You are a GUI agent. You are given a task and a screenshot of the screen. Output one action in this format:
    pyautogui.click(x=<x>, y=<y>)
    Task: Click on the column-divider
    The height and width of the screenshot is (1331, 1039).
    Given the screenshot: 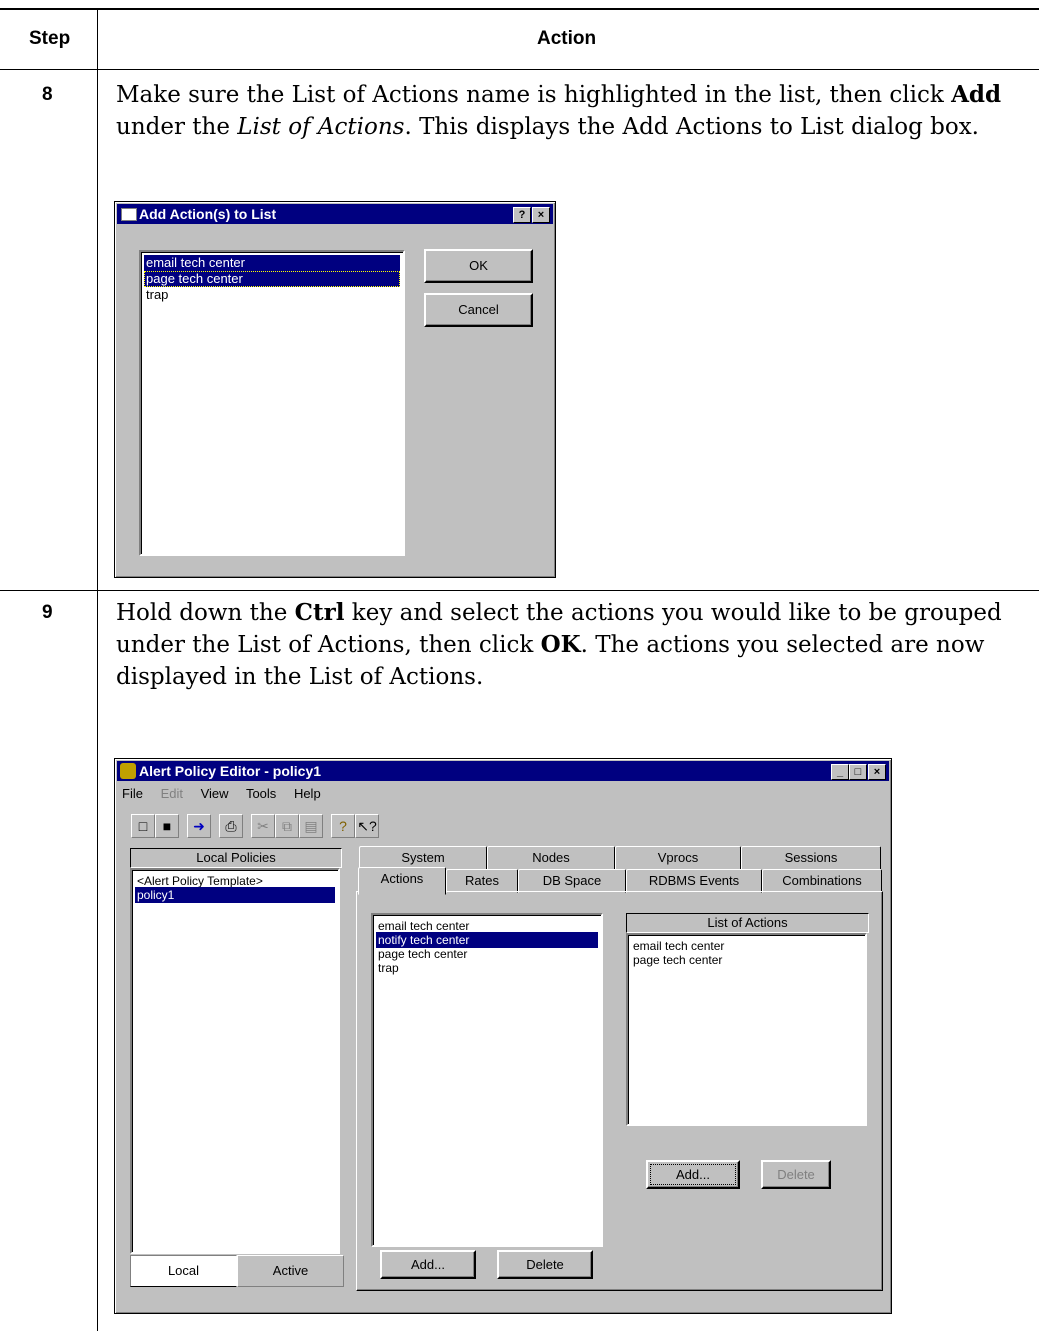 What is the action you would take?
    pyautogui.click(x=97, y=669)
    